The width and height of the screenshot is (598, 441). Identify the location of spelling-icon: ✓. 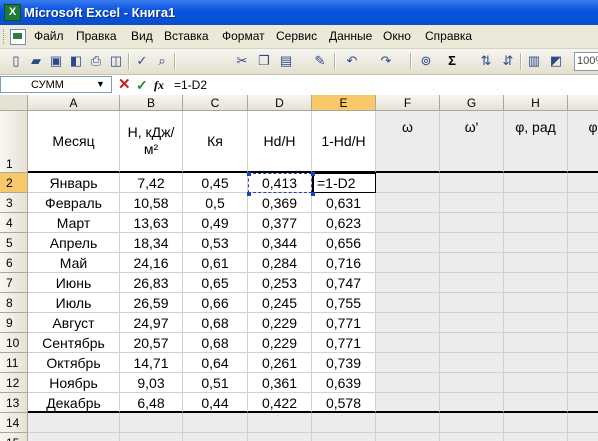
(142, 61).